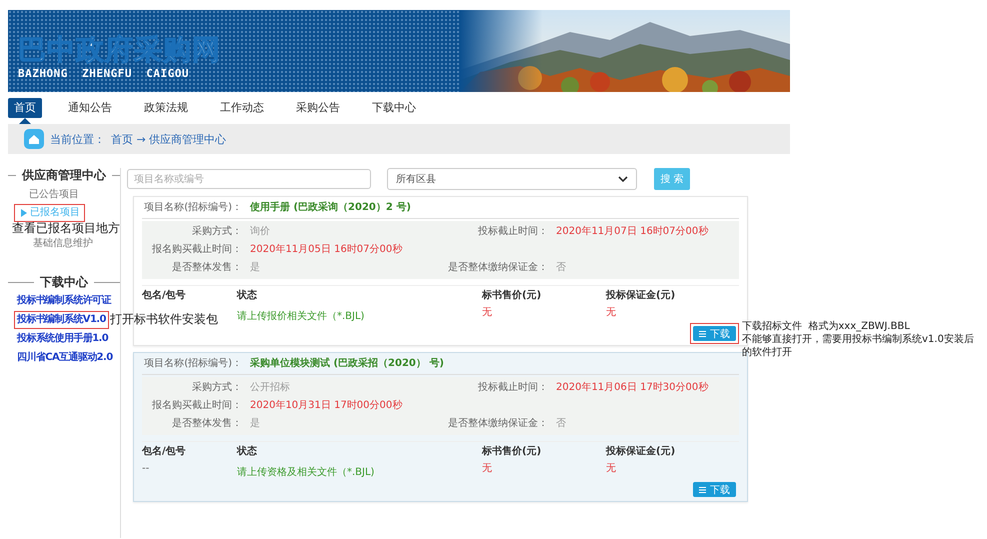 The height and width of the screenshot is (539, 987). What do you see at coordinates (494, 364) in the screenshot?
I see `project-name: 采购单位模块测试 (巴政采招（2020） 号)` at bounding box center [494, 364].